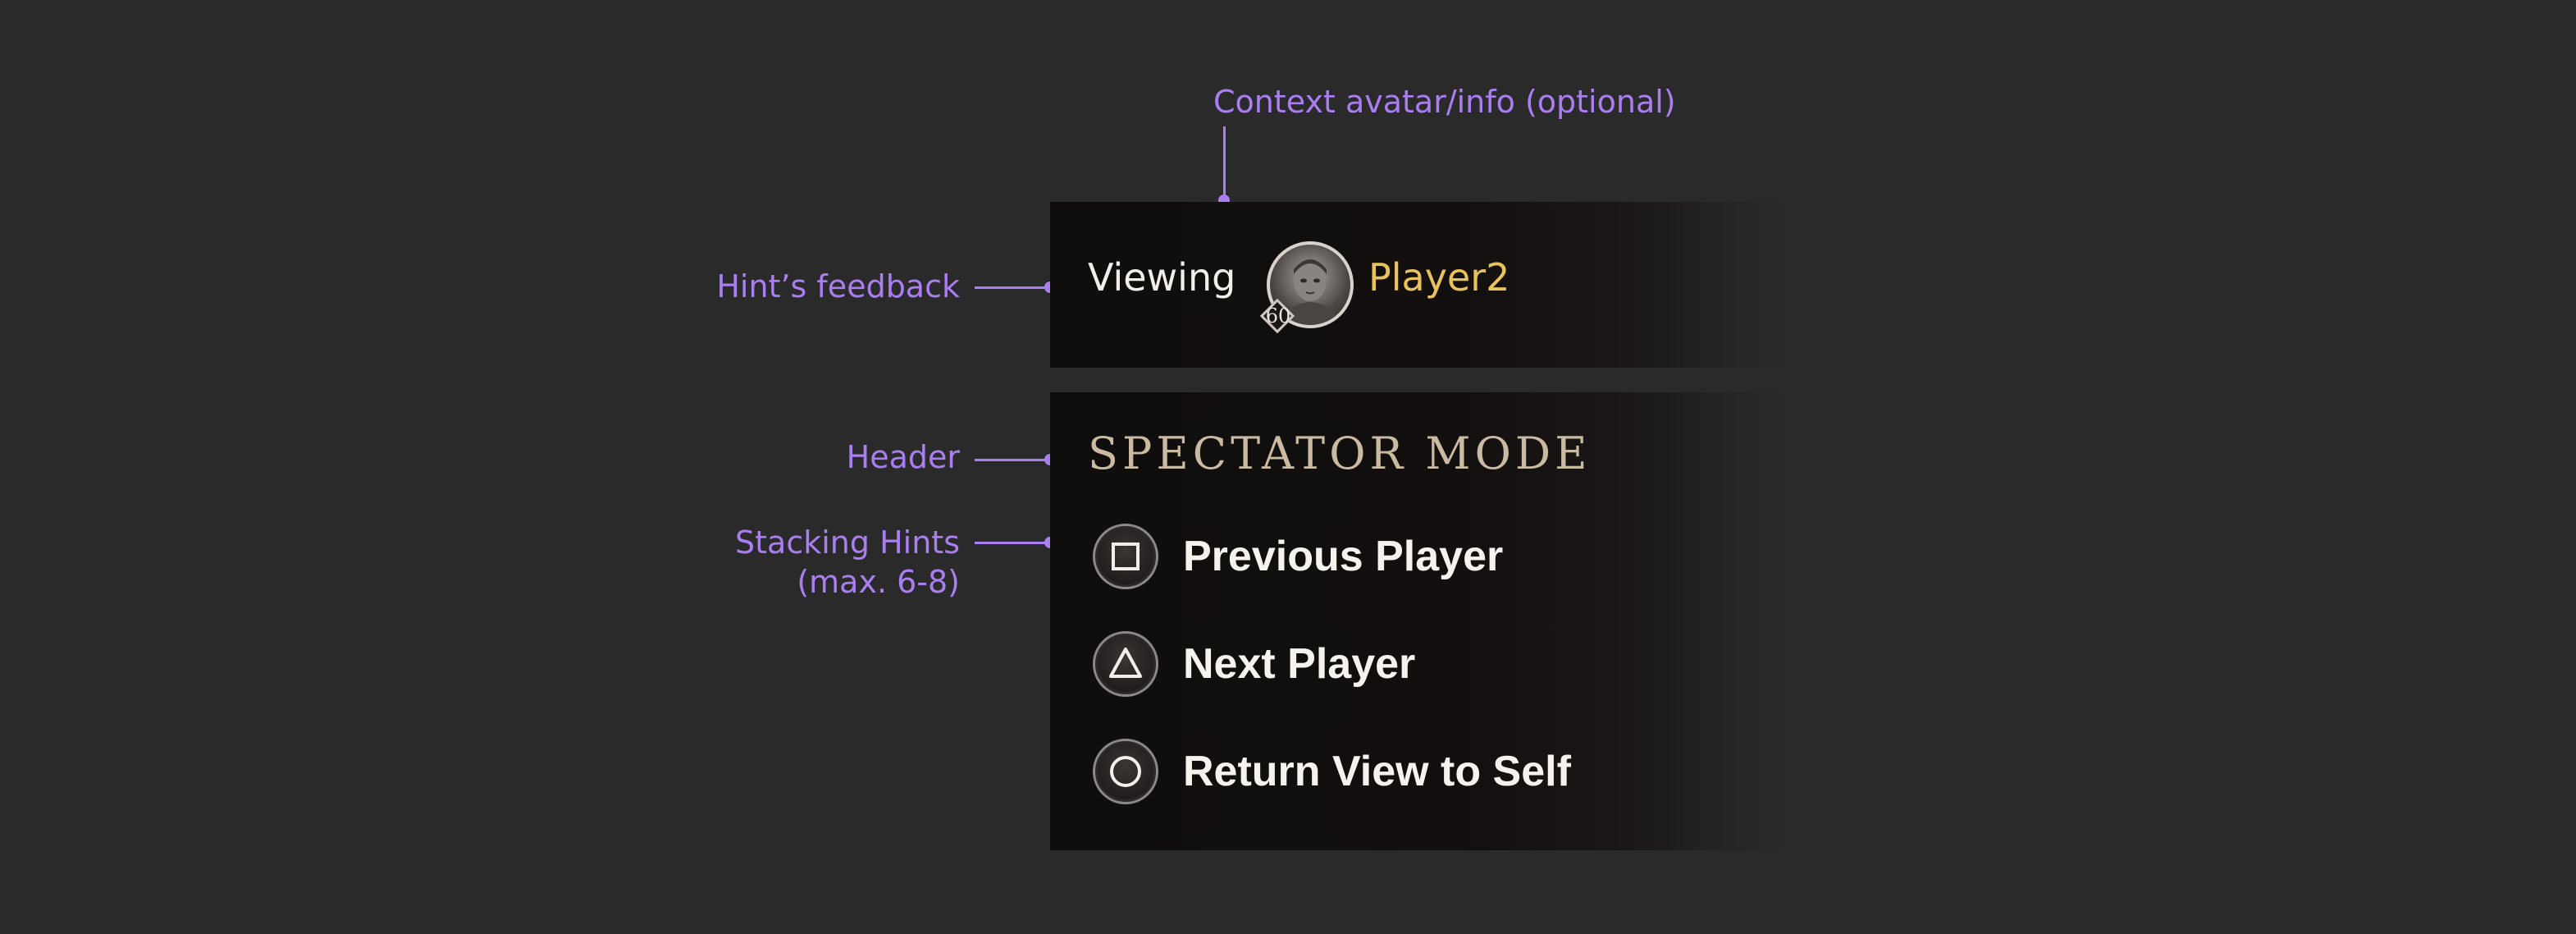  What do you see at coordinates (1125, 771) in the screenshot?
I see `circle-button-icon` at bounding box center [1125, 771].